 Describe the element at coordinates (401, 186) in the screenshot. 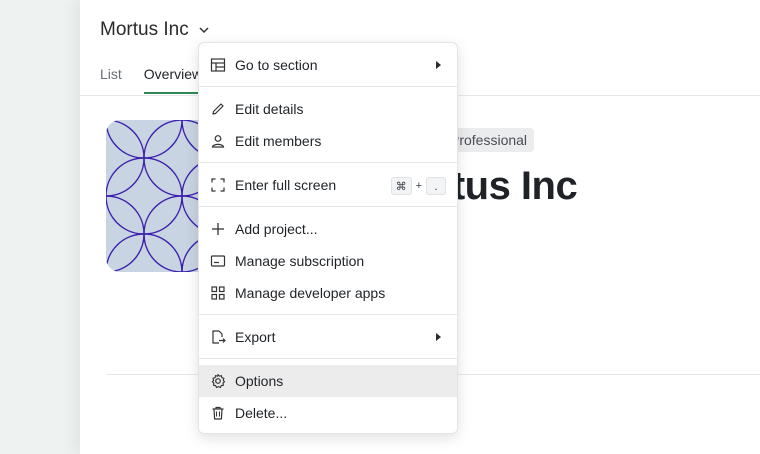

I see `shortcut-key: ⌘` at that location.